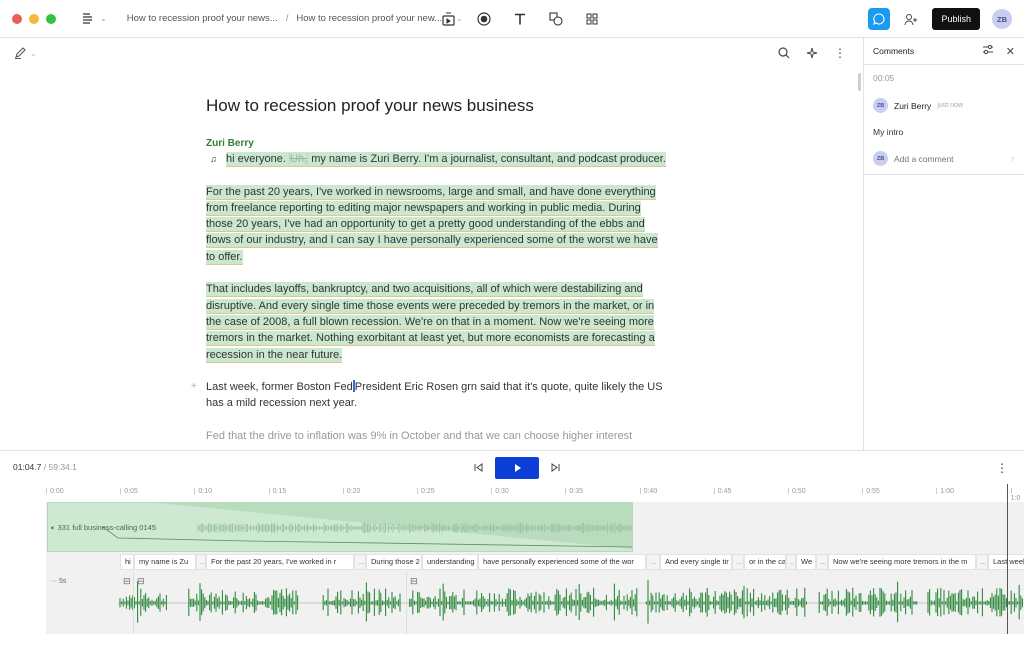 This screenshot has width=1024, height=646. What do you see at coordinates (1010, 51) in the screenshot?
I see `close-icon: ✕` at bounding box center [1010, 51].